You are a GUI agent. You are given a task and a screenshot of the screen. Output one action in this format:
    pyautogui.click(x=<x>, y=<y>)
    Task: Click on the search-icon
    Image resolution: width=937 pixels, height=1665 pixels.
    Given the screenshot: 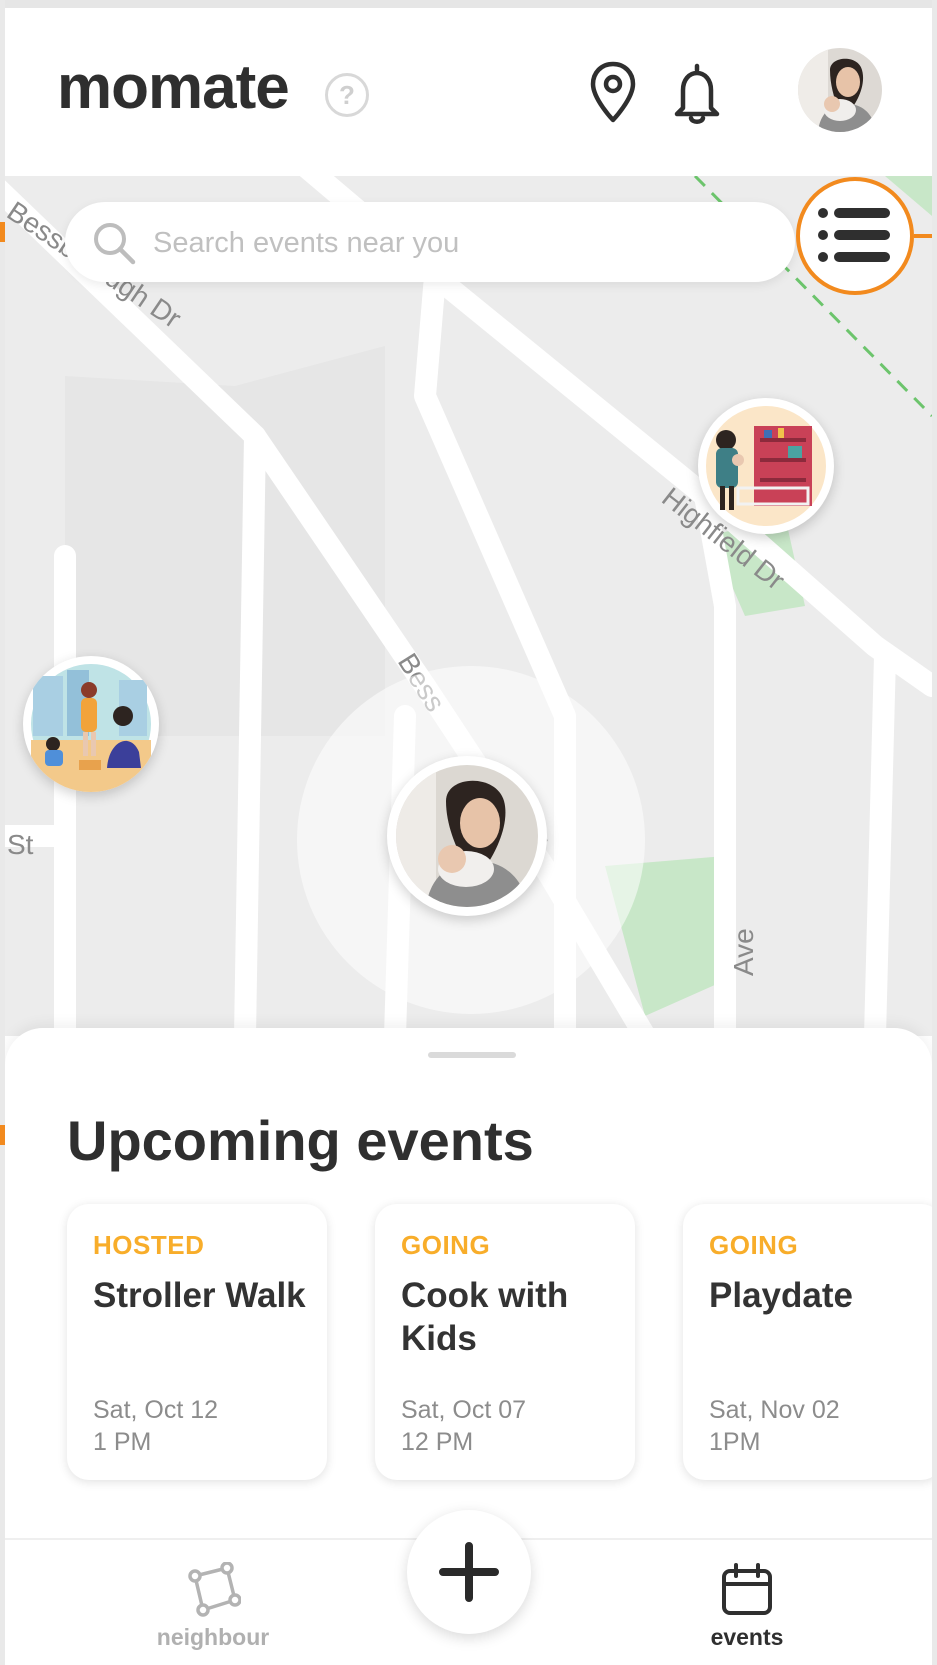 What is the action you would take?
    pyautogui.click(x=115, y=244)
    